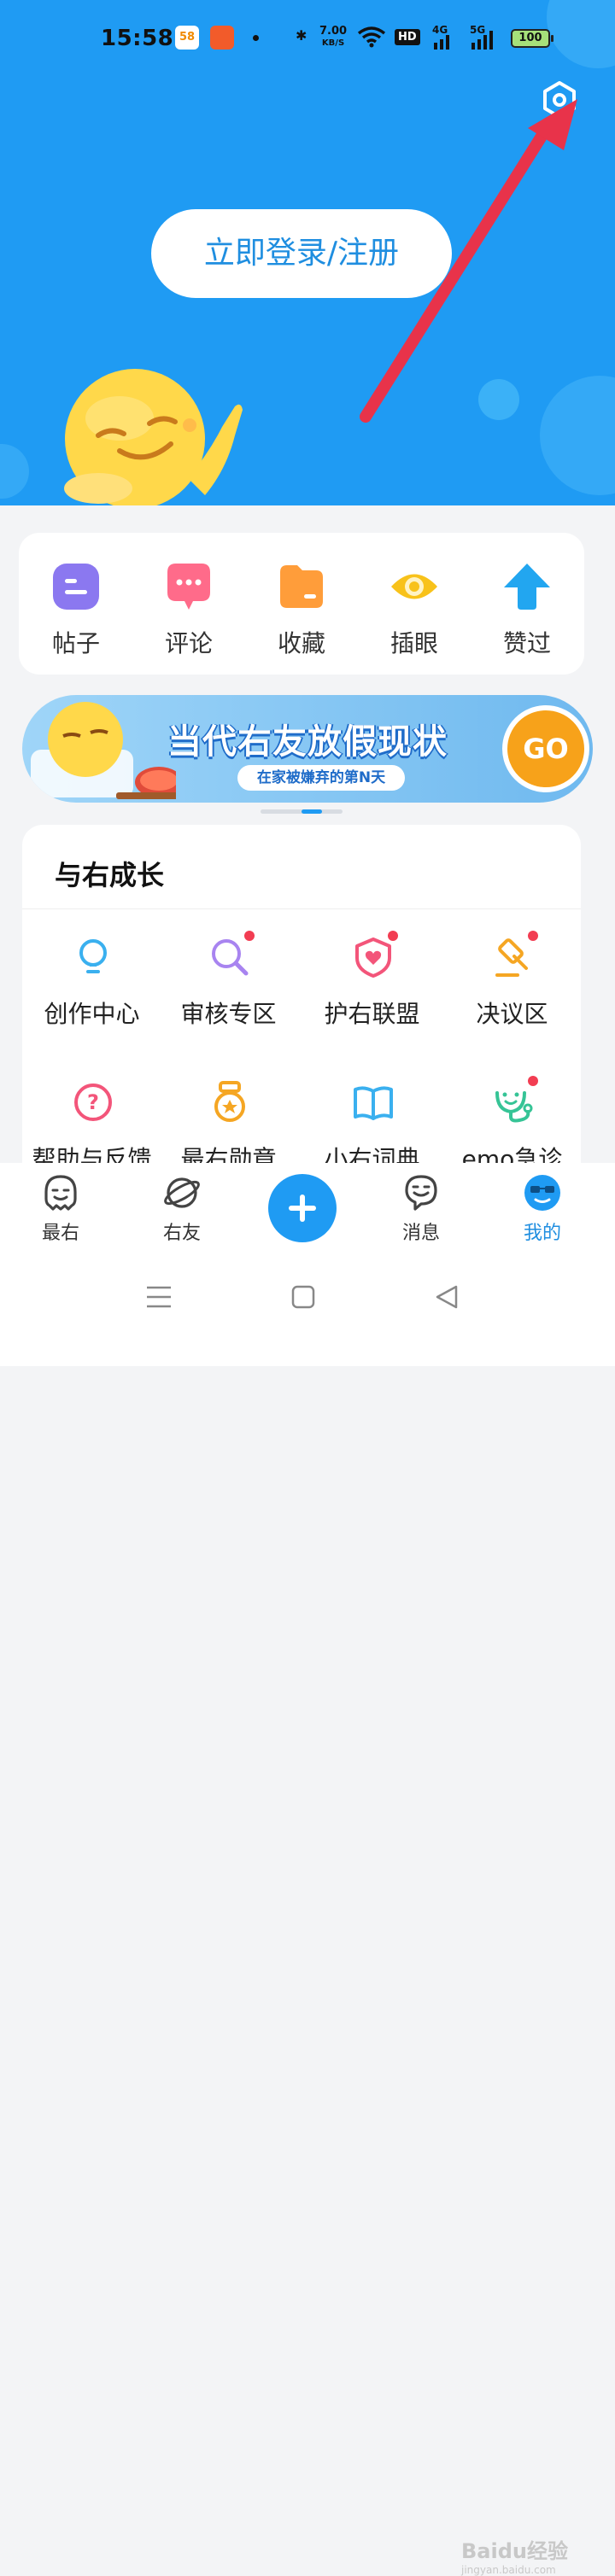  I want to click on comments-icon, so click(188, 587).